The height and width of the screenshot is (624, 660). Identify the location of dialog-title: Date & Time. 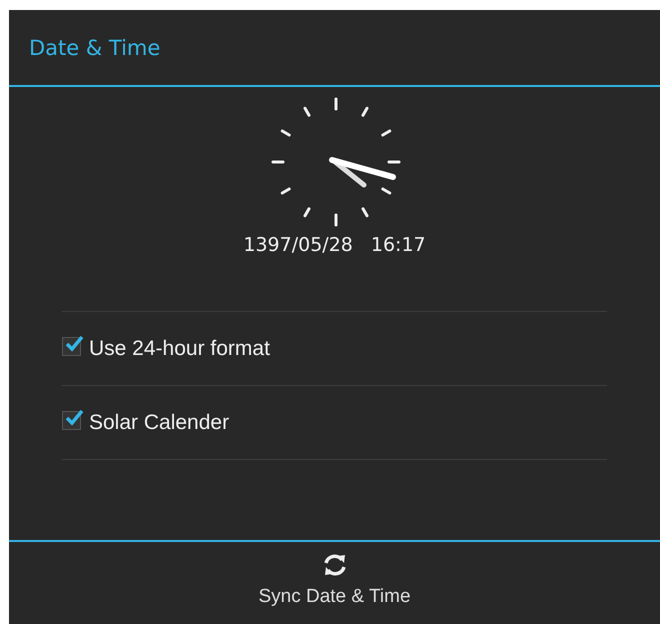
(94, 48).